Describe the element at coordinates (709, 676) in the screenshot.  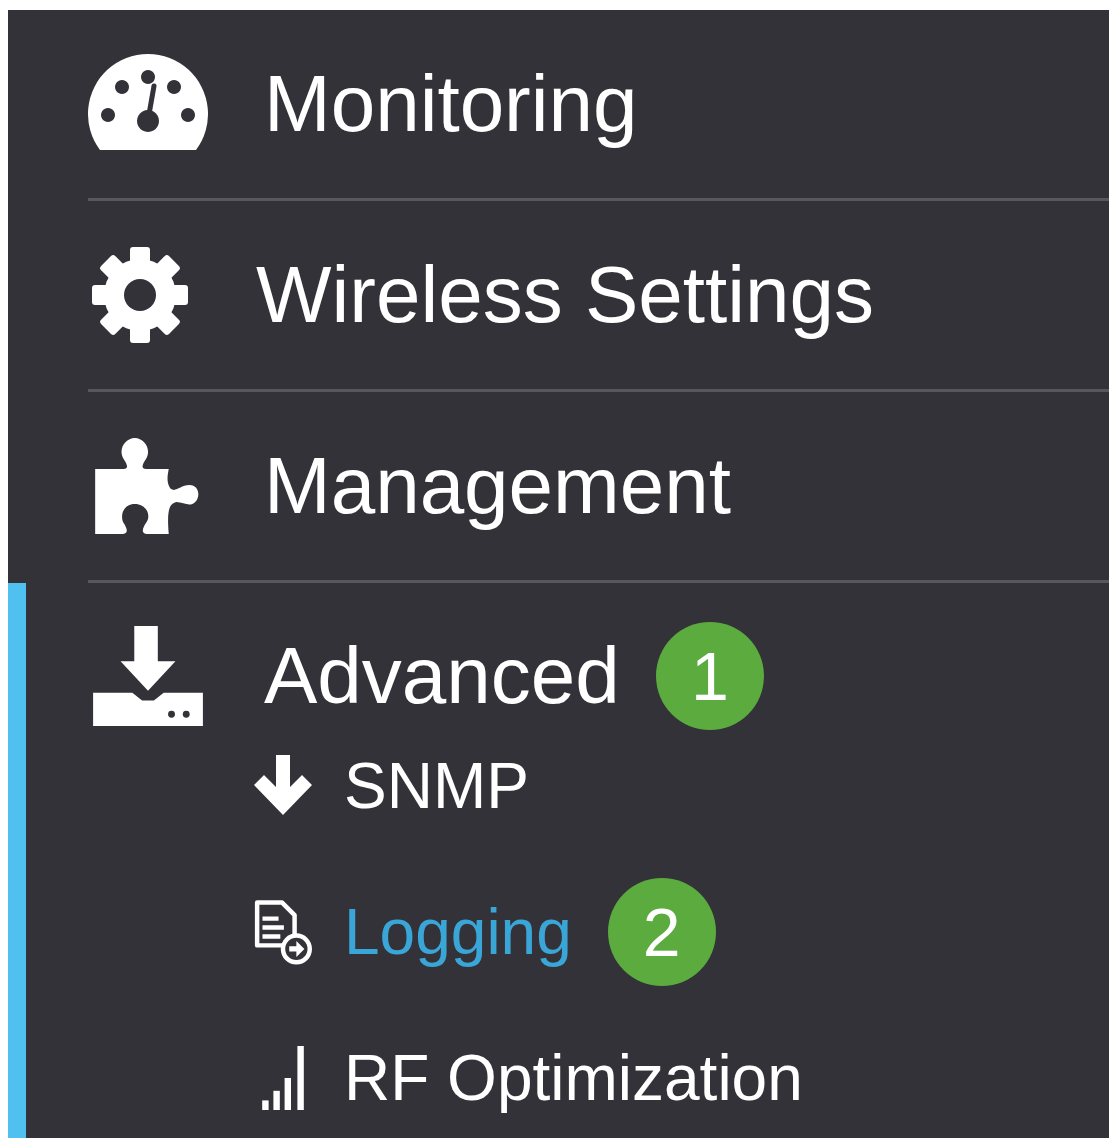
I see `step-badge: 1` at that location.